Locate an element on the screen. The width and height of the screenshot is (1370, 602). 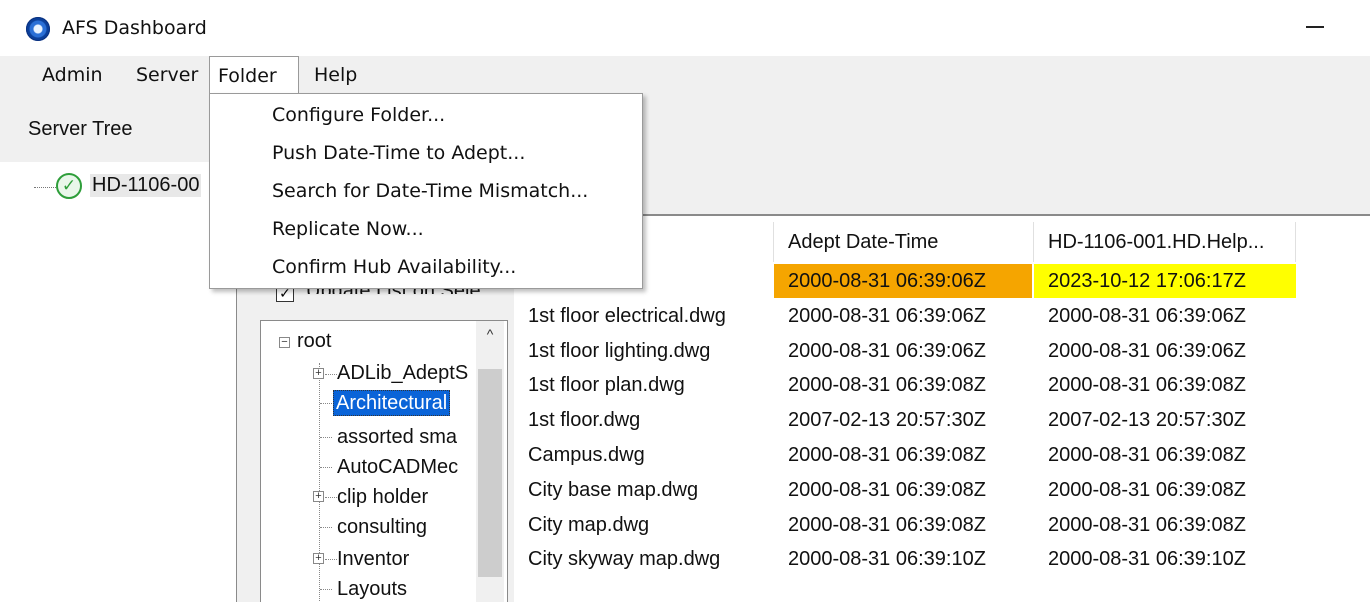
tree-item-assorted: assorted sma is located at coordinates (397, 437).